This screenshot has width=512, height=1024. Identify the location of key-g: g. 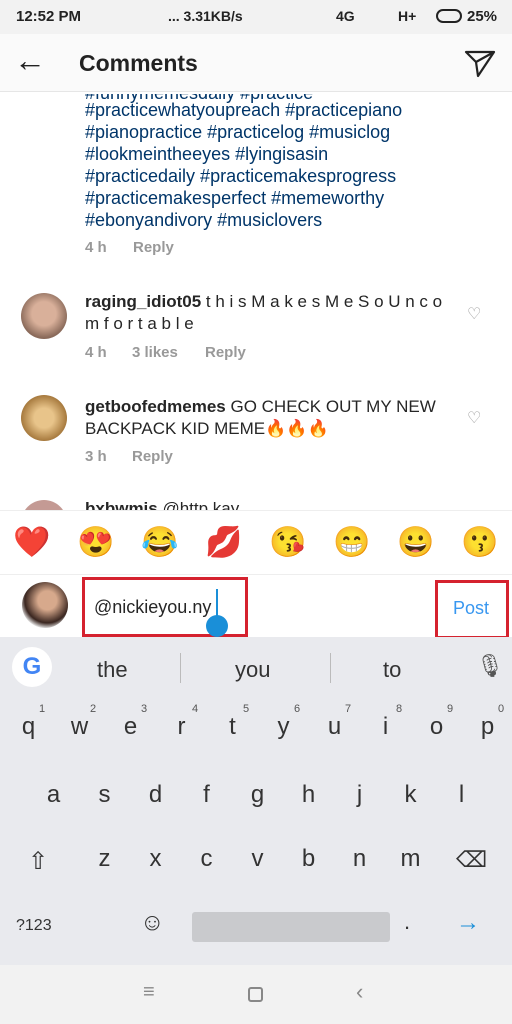
(257, 795).